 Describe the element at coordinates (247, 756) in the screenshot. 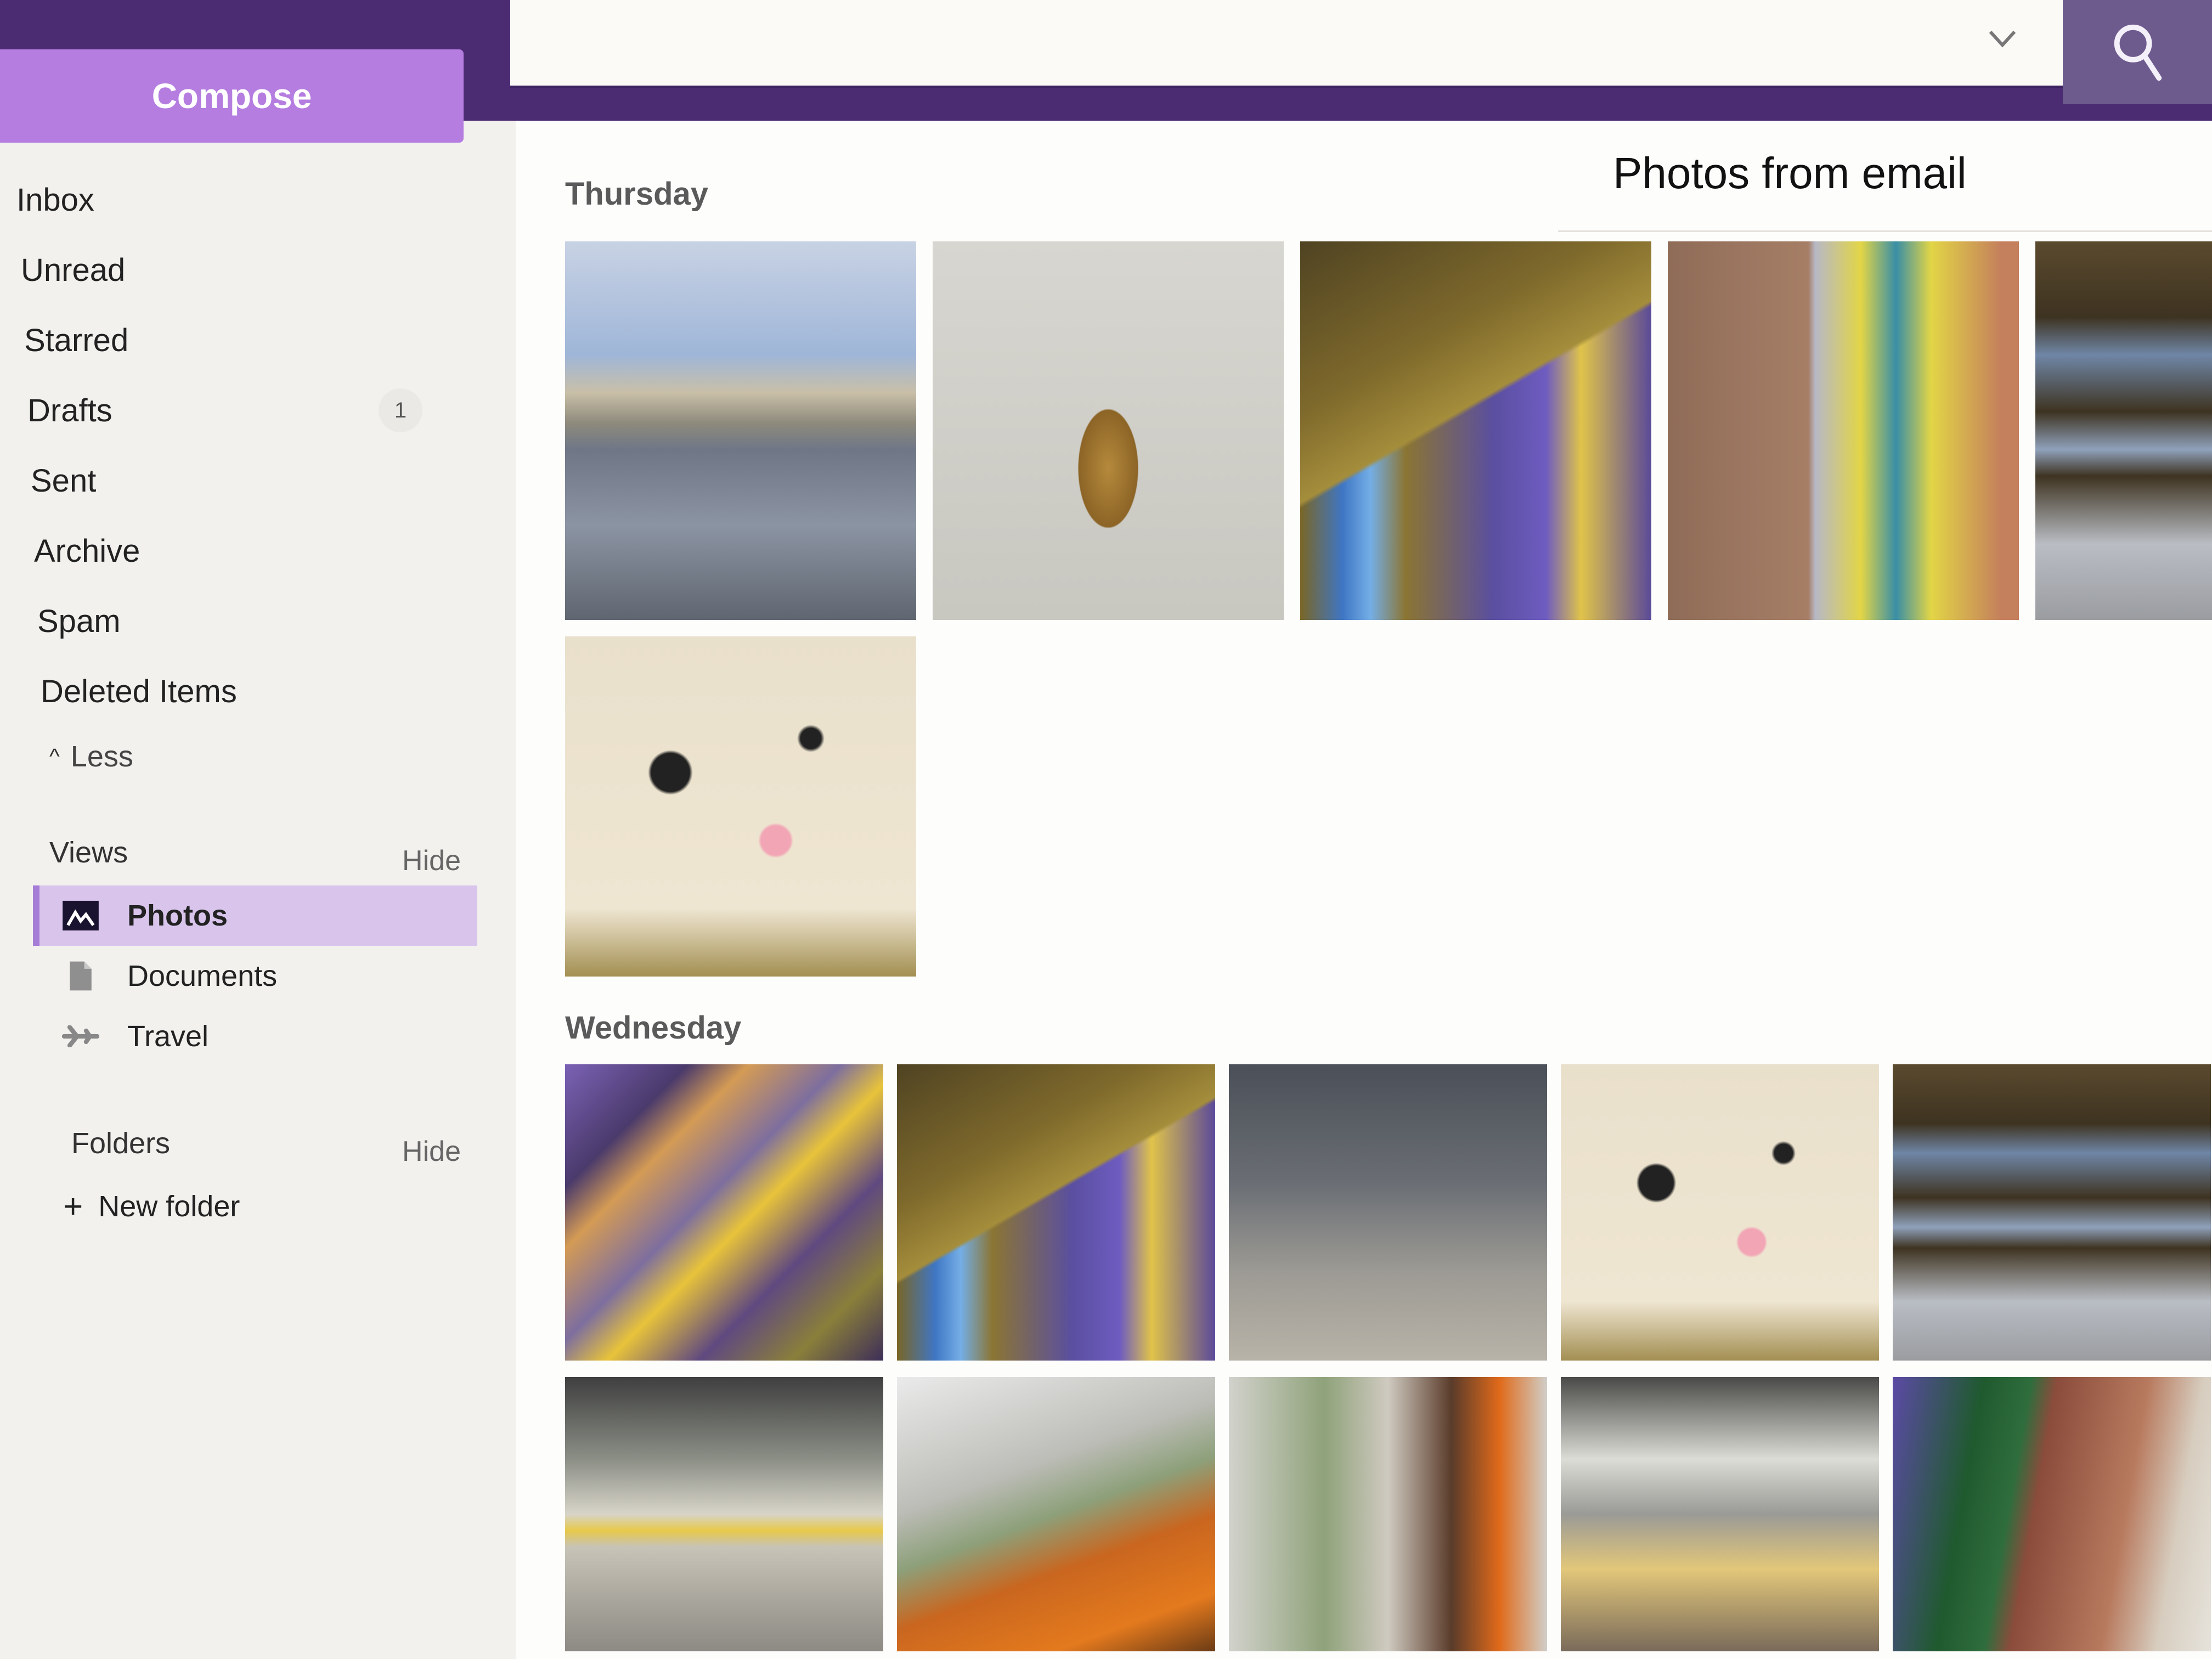

I see `less-toggle: ^ Less` at that location.